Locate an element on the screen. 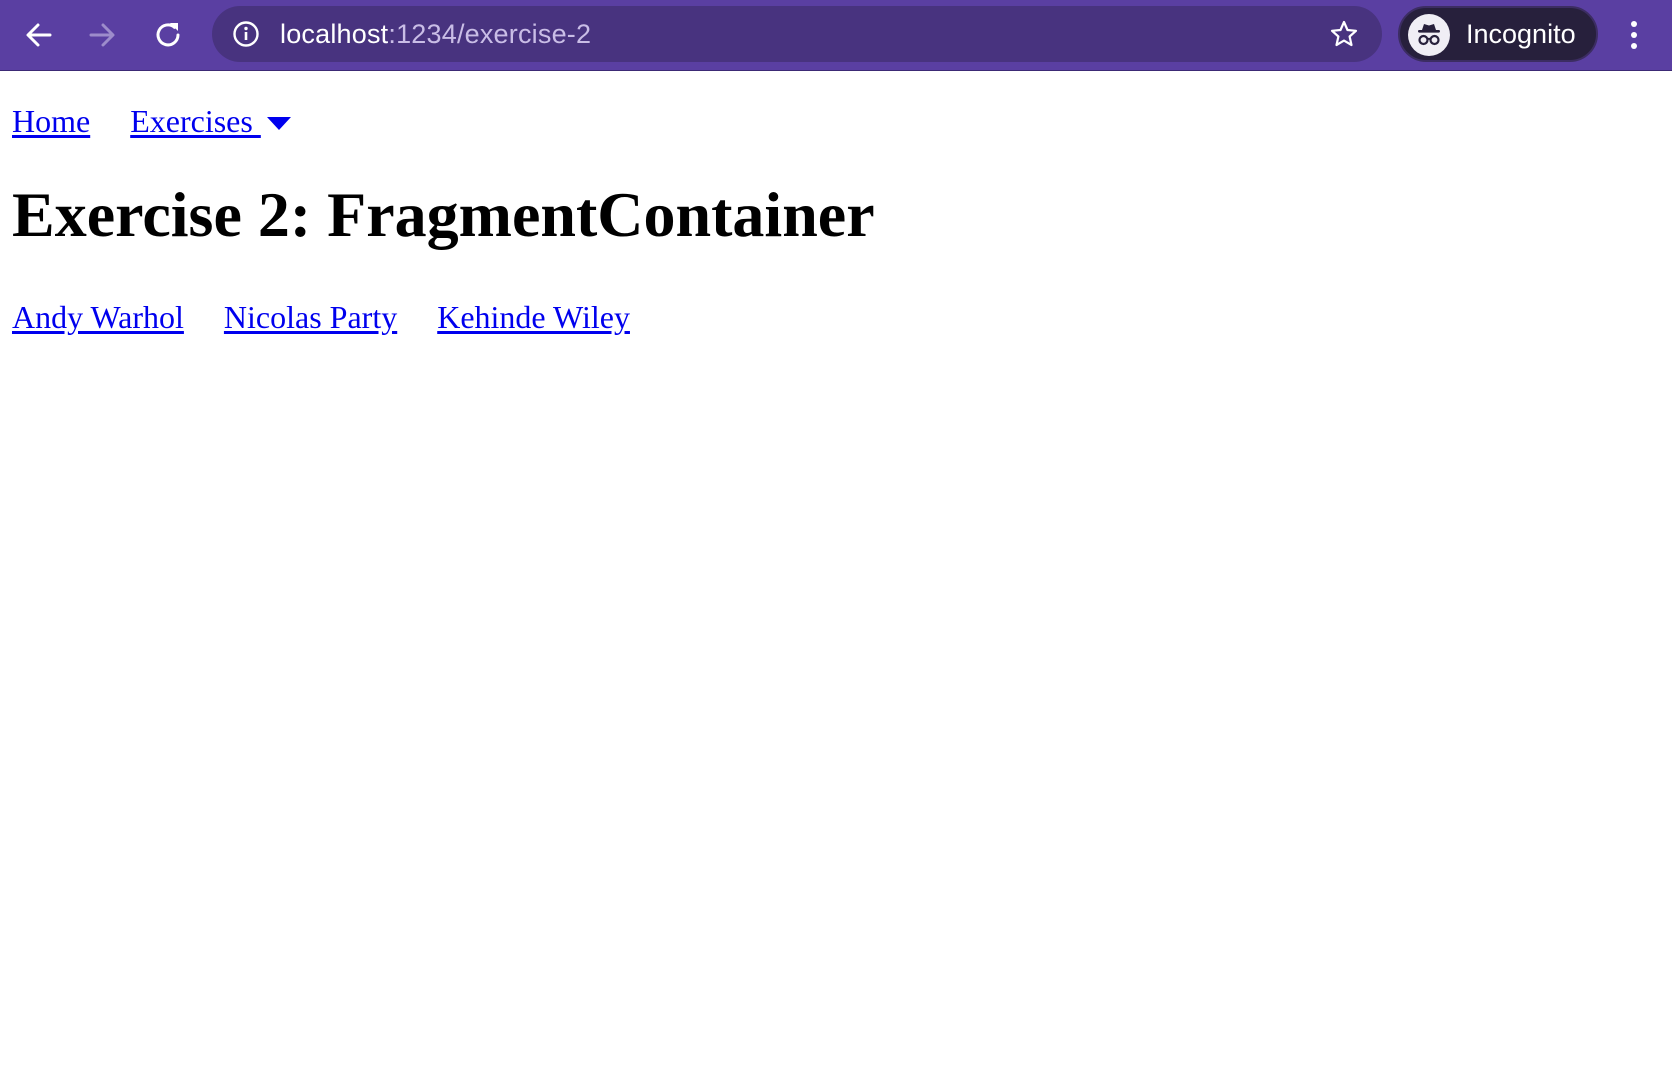 The height and width of the screenshot is (1078, 1672). url-host: localhost is located at coordinates (334, 34).